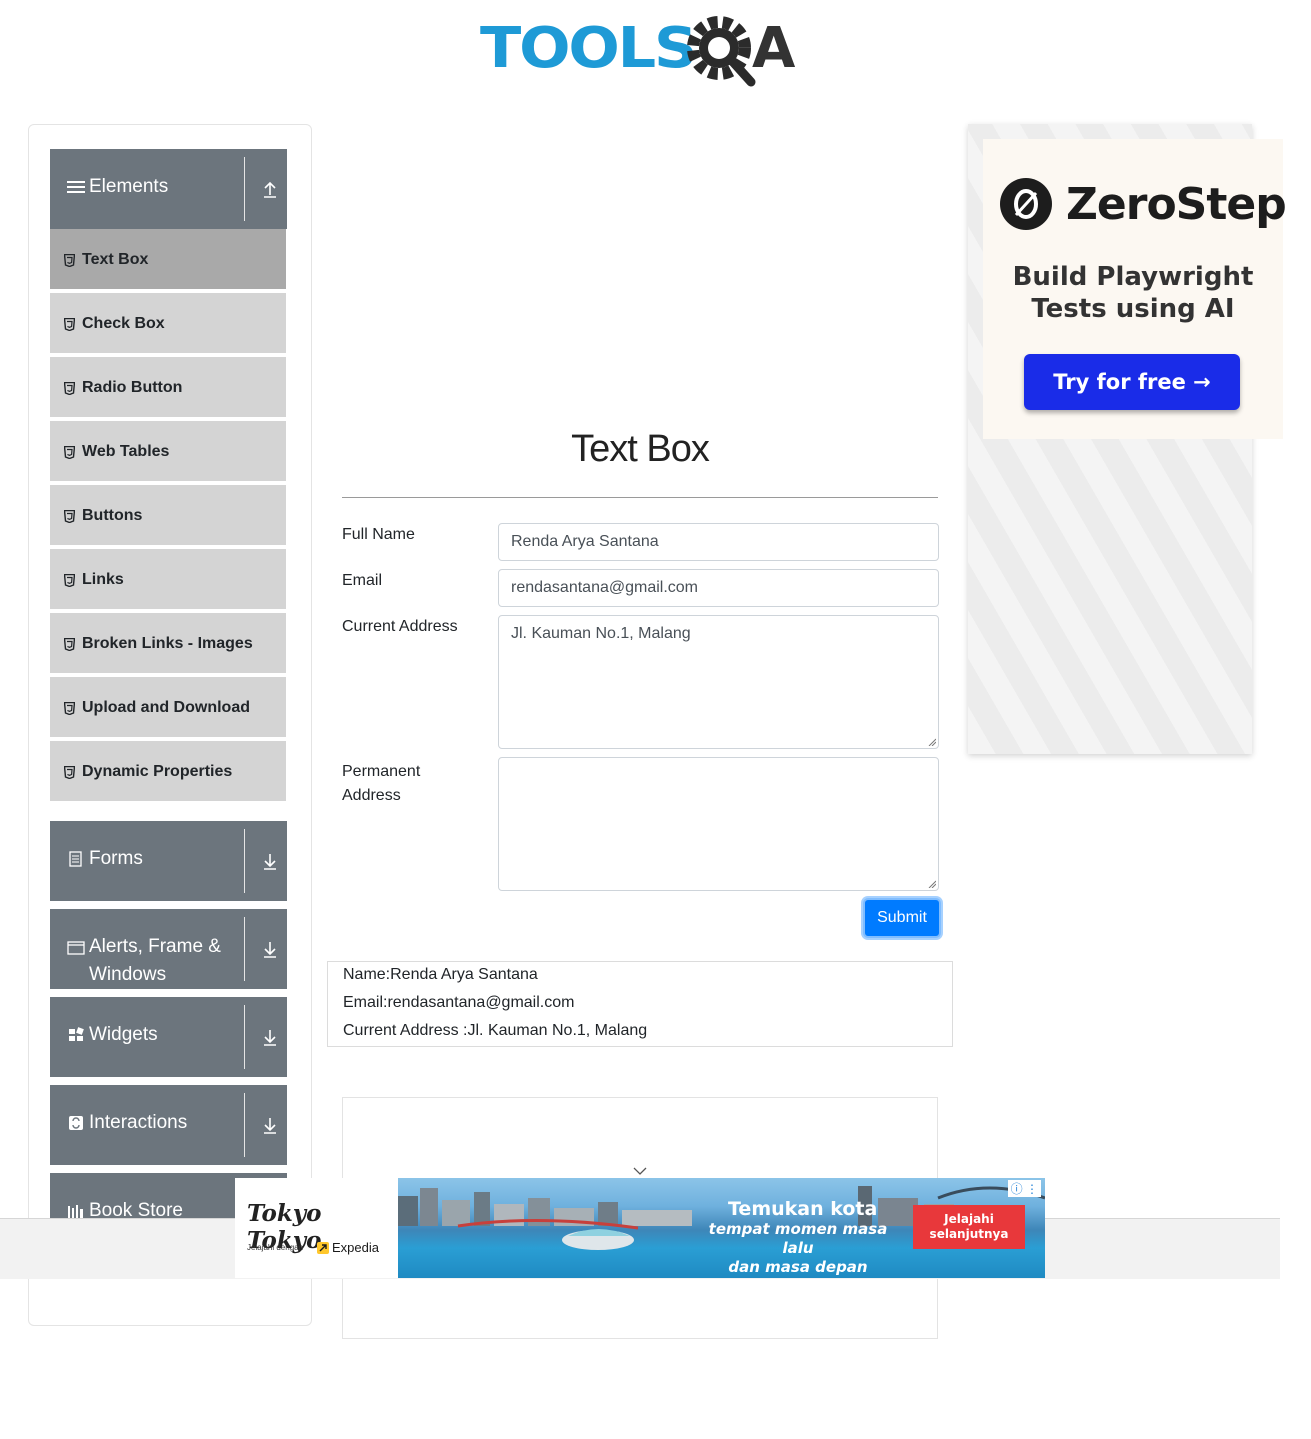 This screenshot has width=1311, height=1439. I want to click on logo-text: TOOLS, so click(589, 48).